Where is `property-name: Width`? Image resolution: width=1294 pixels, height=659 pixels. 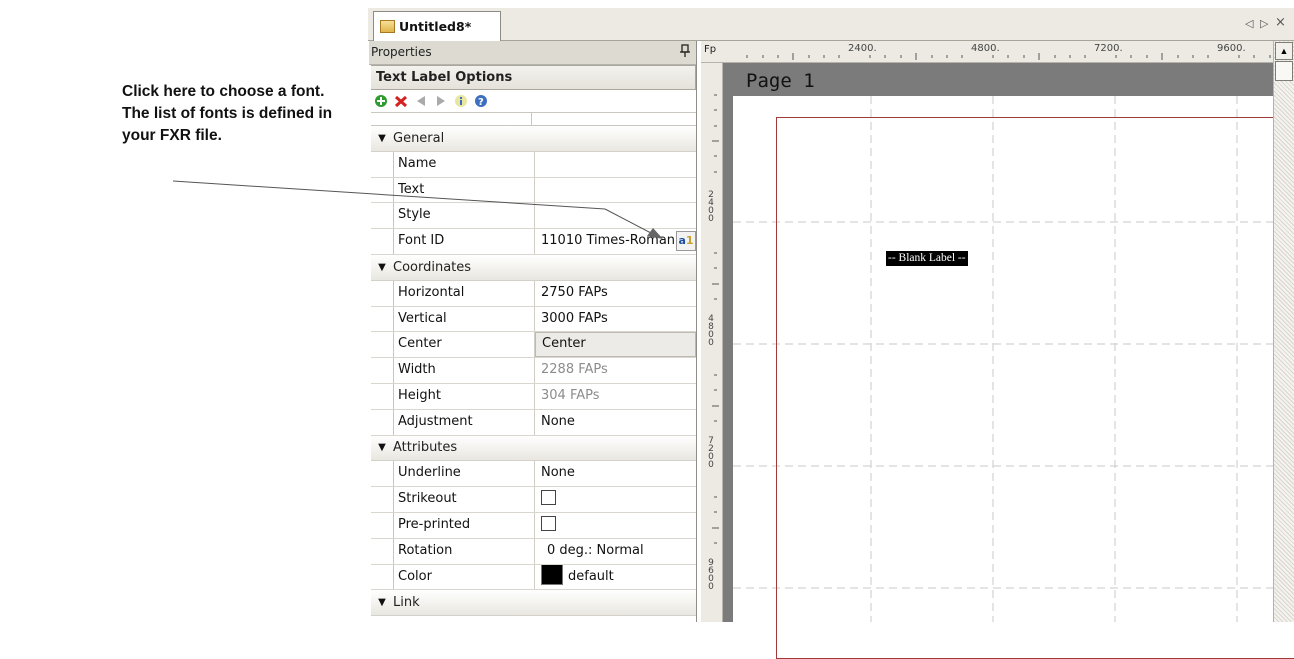
property-name: Width is located at coordinates (464, 370).